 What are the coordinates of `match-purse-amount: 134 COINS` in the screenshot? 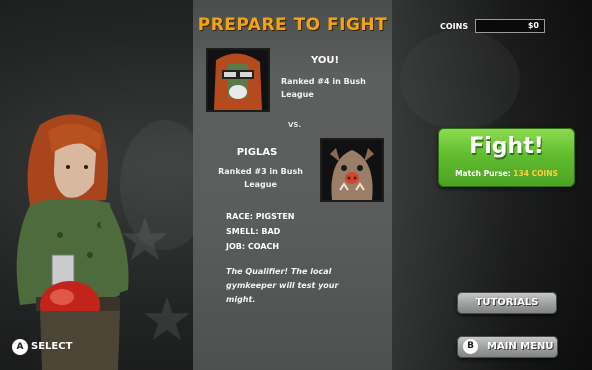 It's located at (535, 173).